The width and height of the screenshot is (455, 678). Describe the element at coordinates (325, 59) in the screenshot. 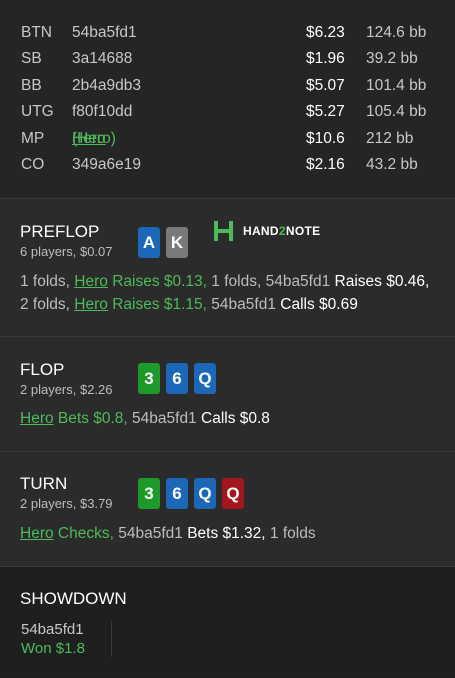

I see `player-stack: $1.96` at that location.